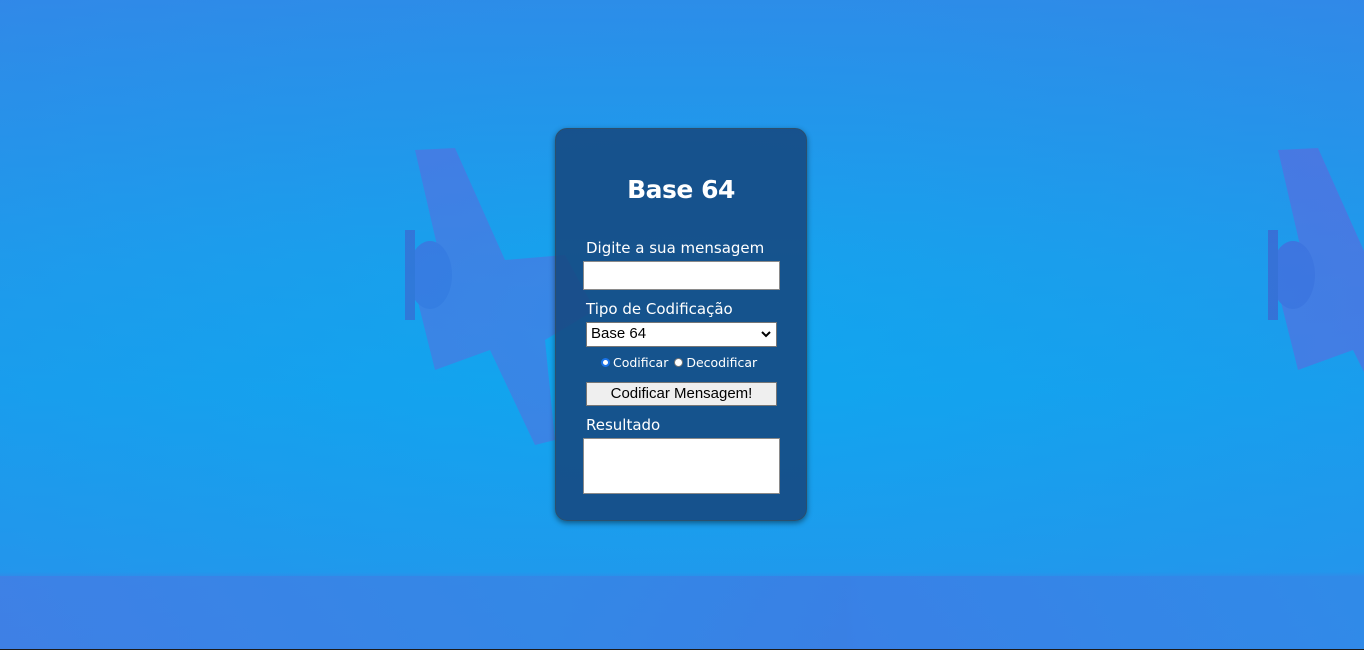 This screenshot has width=1364, height=650. Describe the element at coordinates (679, 362) in the screenshot. I see `decode-radio` at that location.